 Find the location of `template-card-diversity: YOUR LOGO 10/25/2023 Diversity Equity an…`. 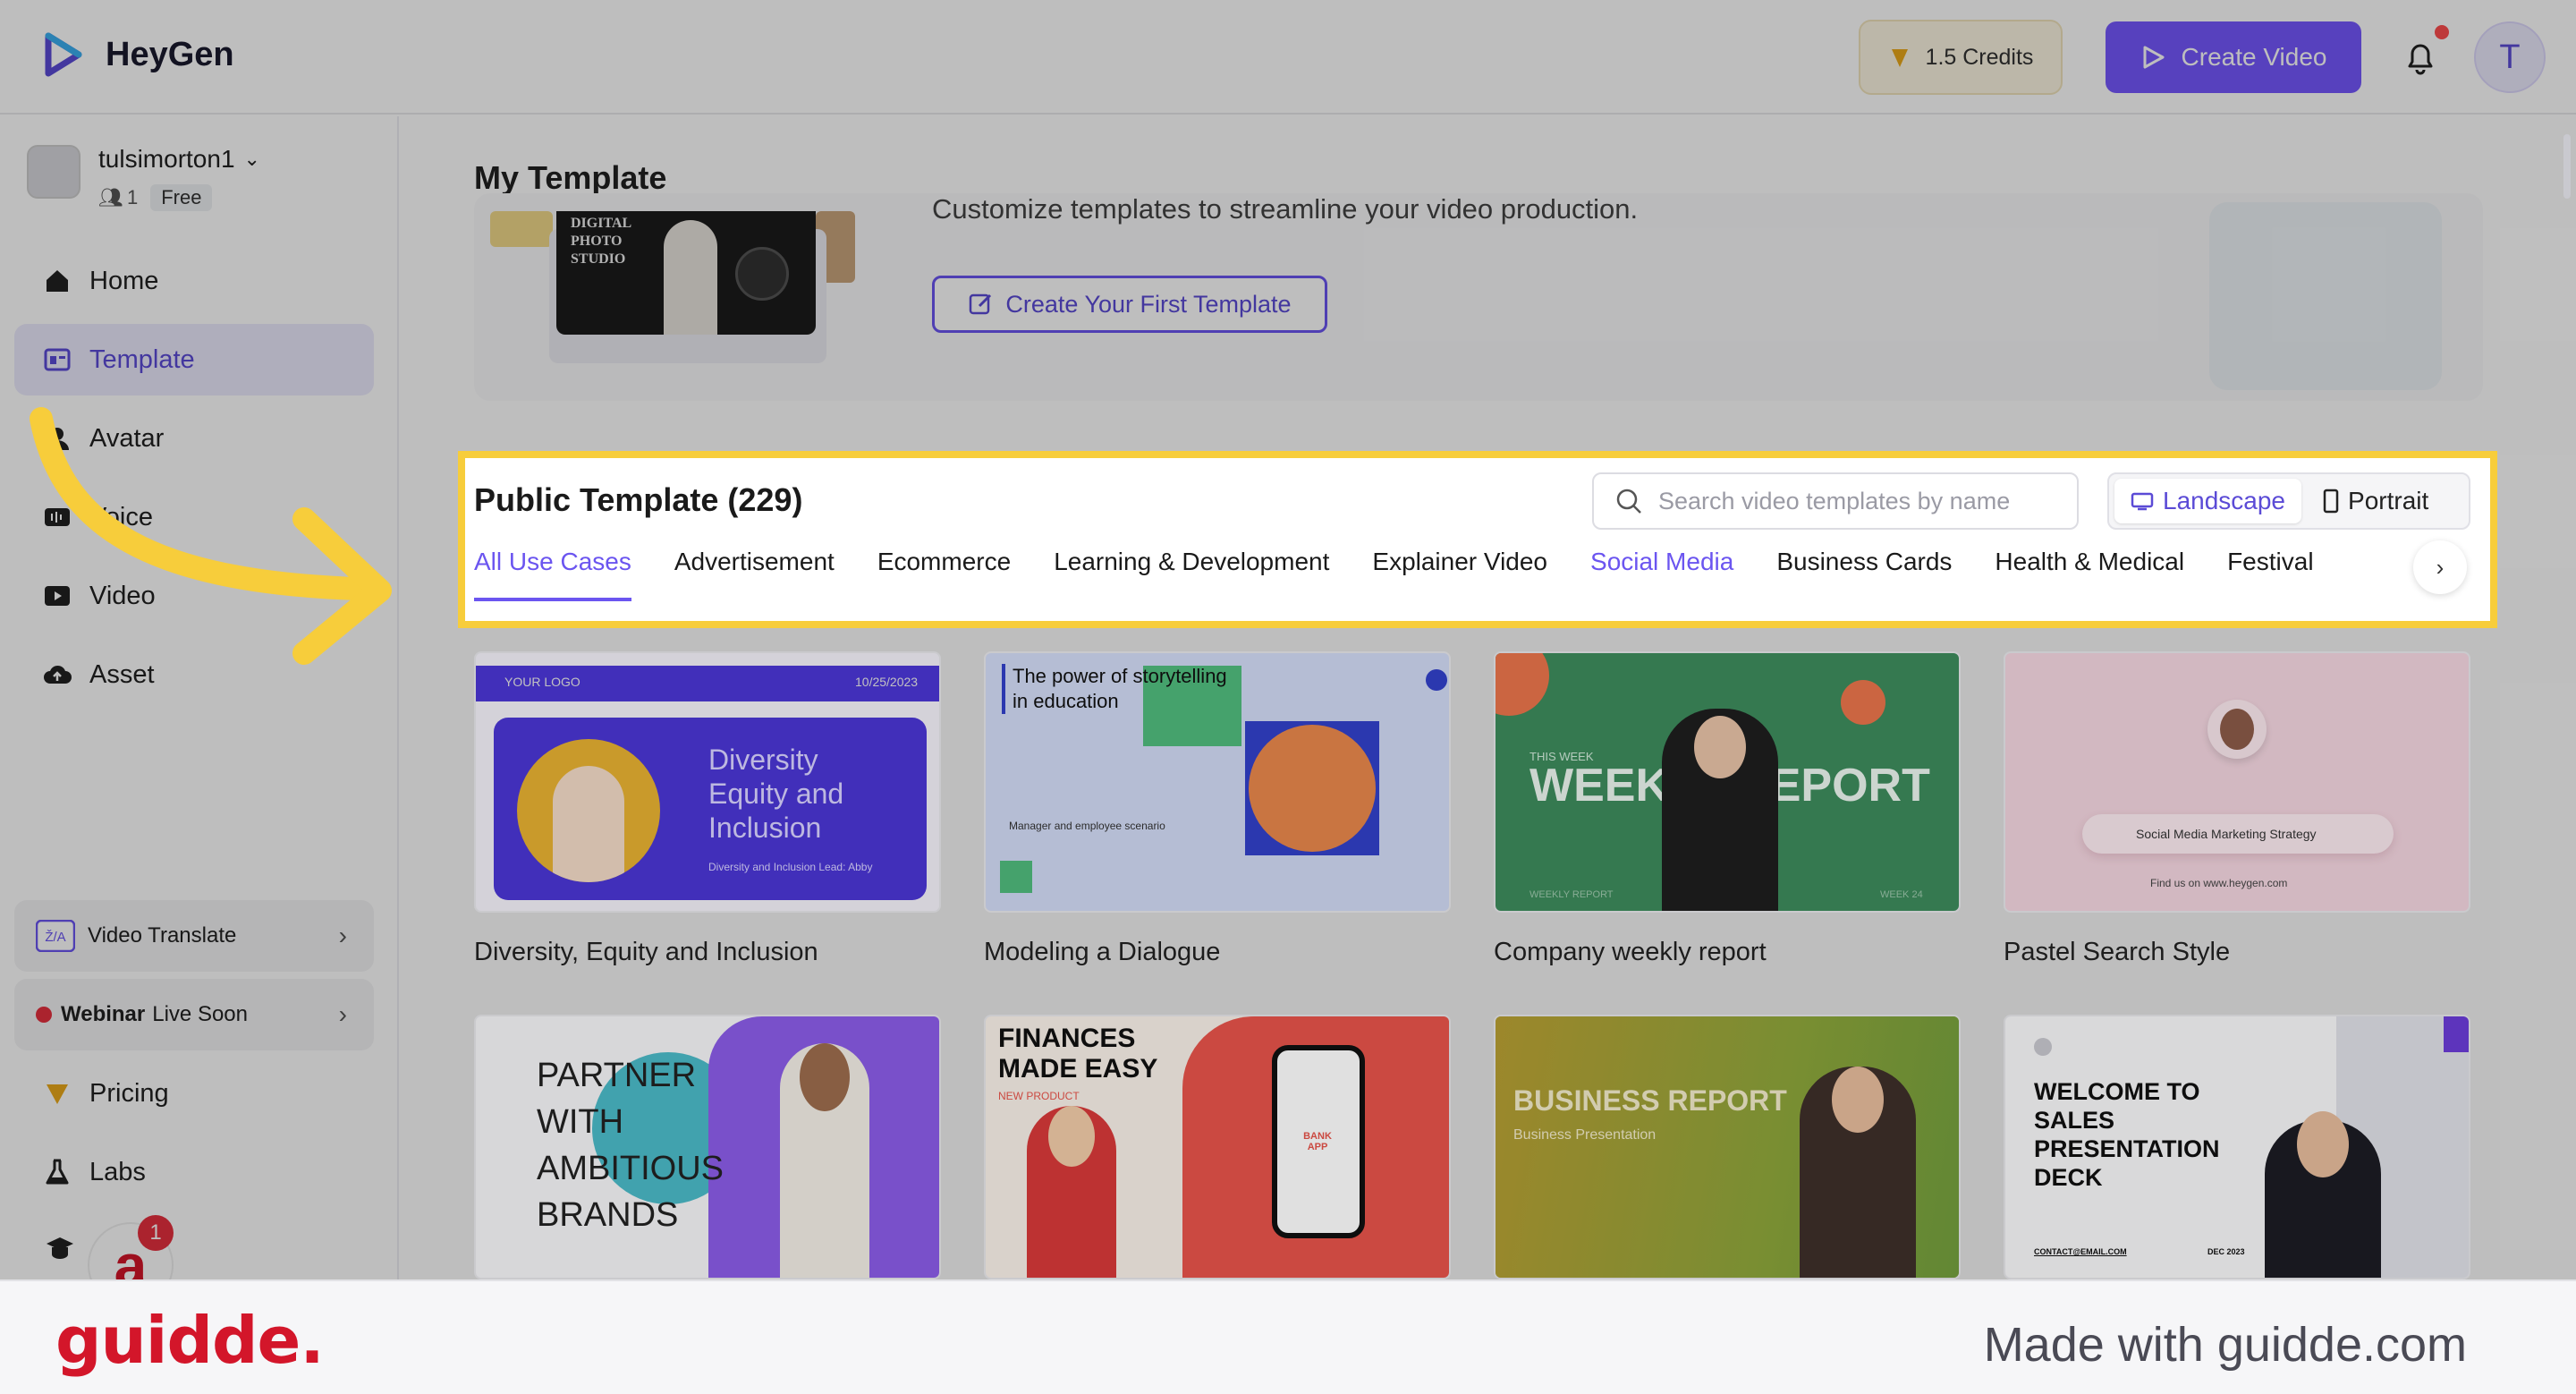

template-card-diversity: YOUR LOGO 10/25/2023 Diversity Equity an… is located at coordinates (707, 782).